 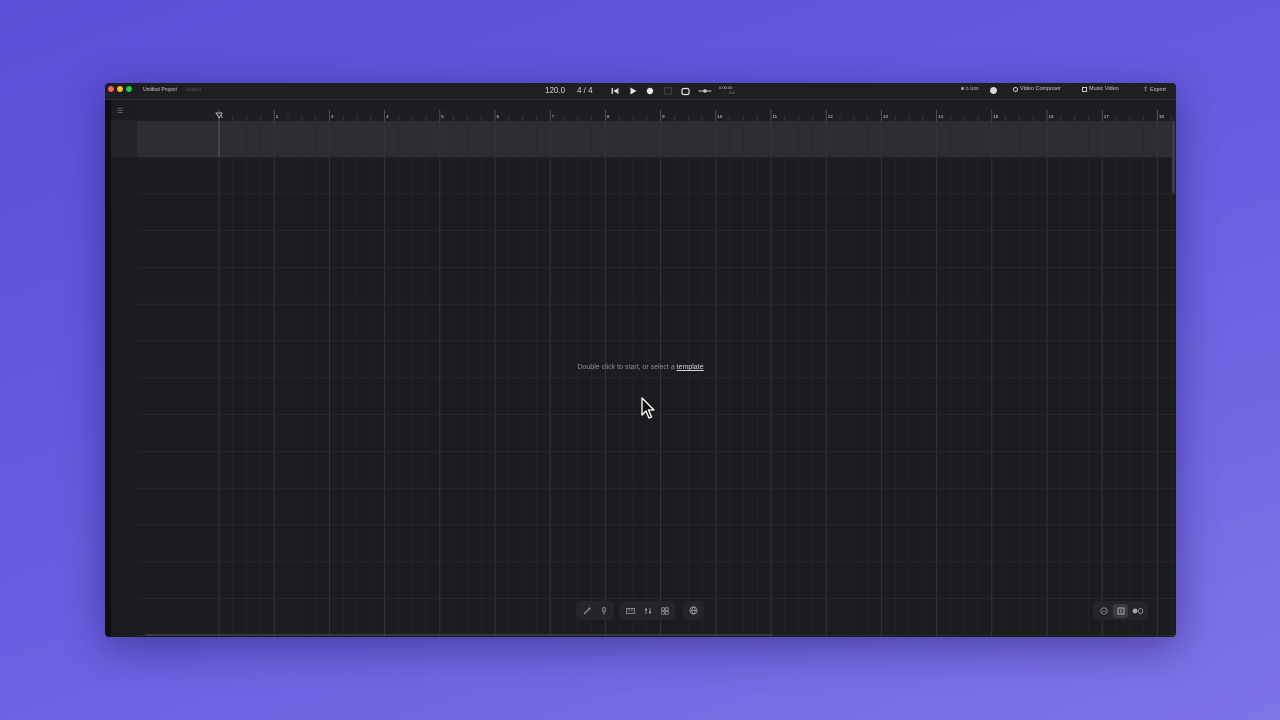 I want to click on record-icon, so click(x=650, y=91).